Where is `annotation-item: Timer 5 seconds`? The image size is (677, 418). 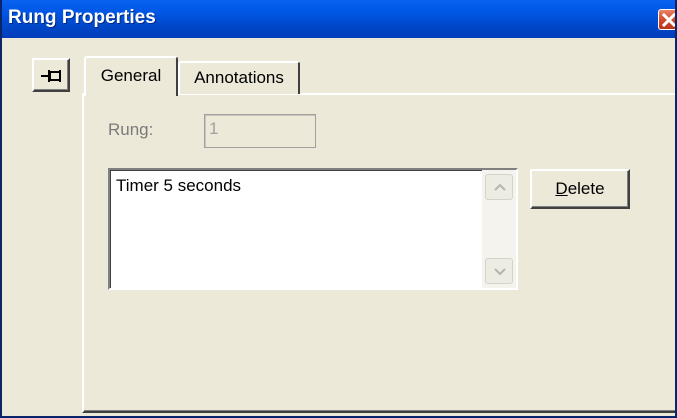
annotation-item: Timer 5 seconds is located at coordinates (178, 186).